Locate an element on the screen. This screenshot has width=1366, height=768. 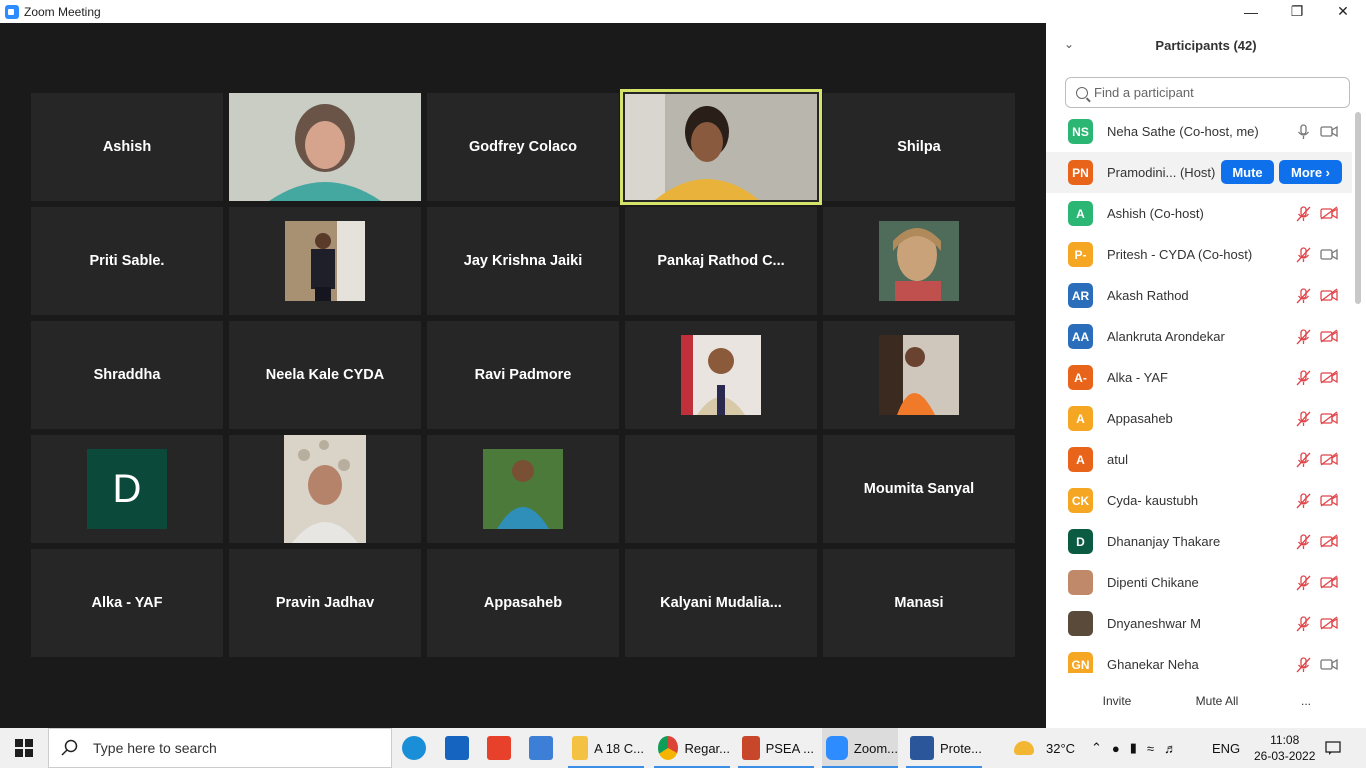
video-tile: Godfrey Colaco is located at coordinates (523, 147).